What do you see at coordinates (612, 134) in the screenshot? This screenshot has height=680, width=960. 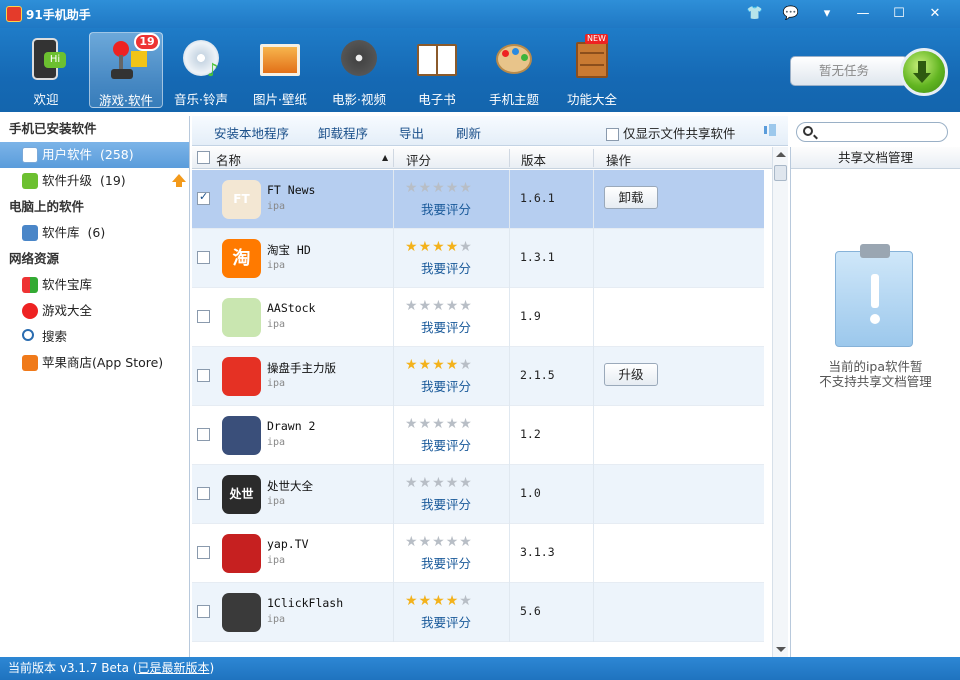 I see `only-shared-checkbox` at bounding box center [612, 134].